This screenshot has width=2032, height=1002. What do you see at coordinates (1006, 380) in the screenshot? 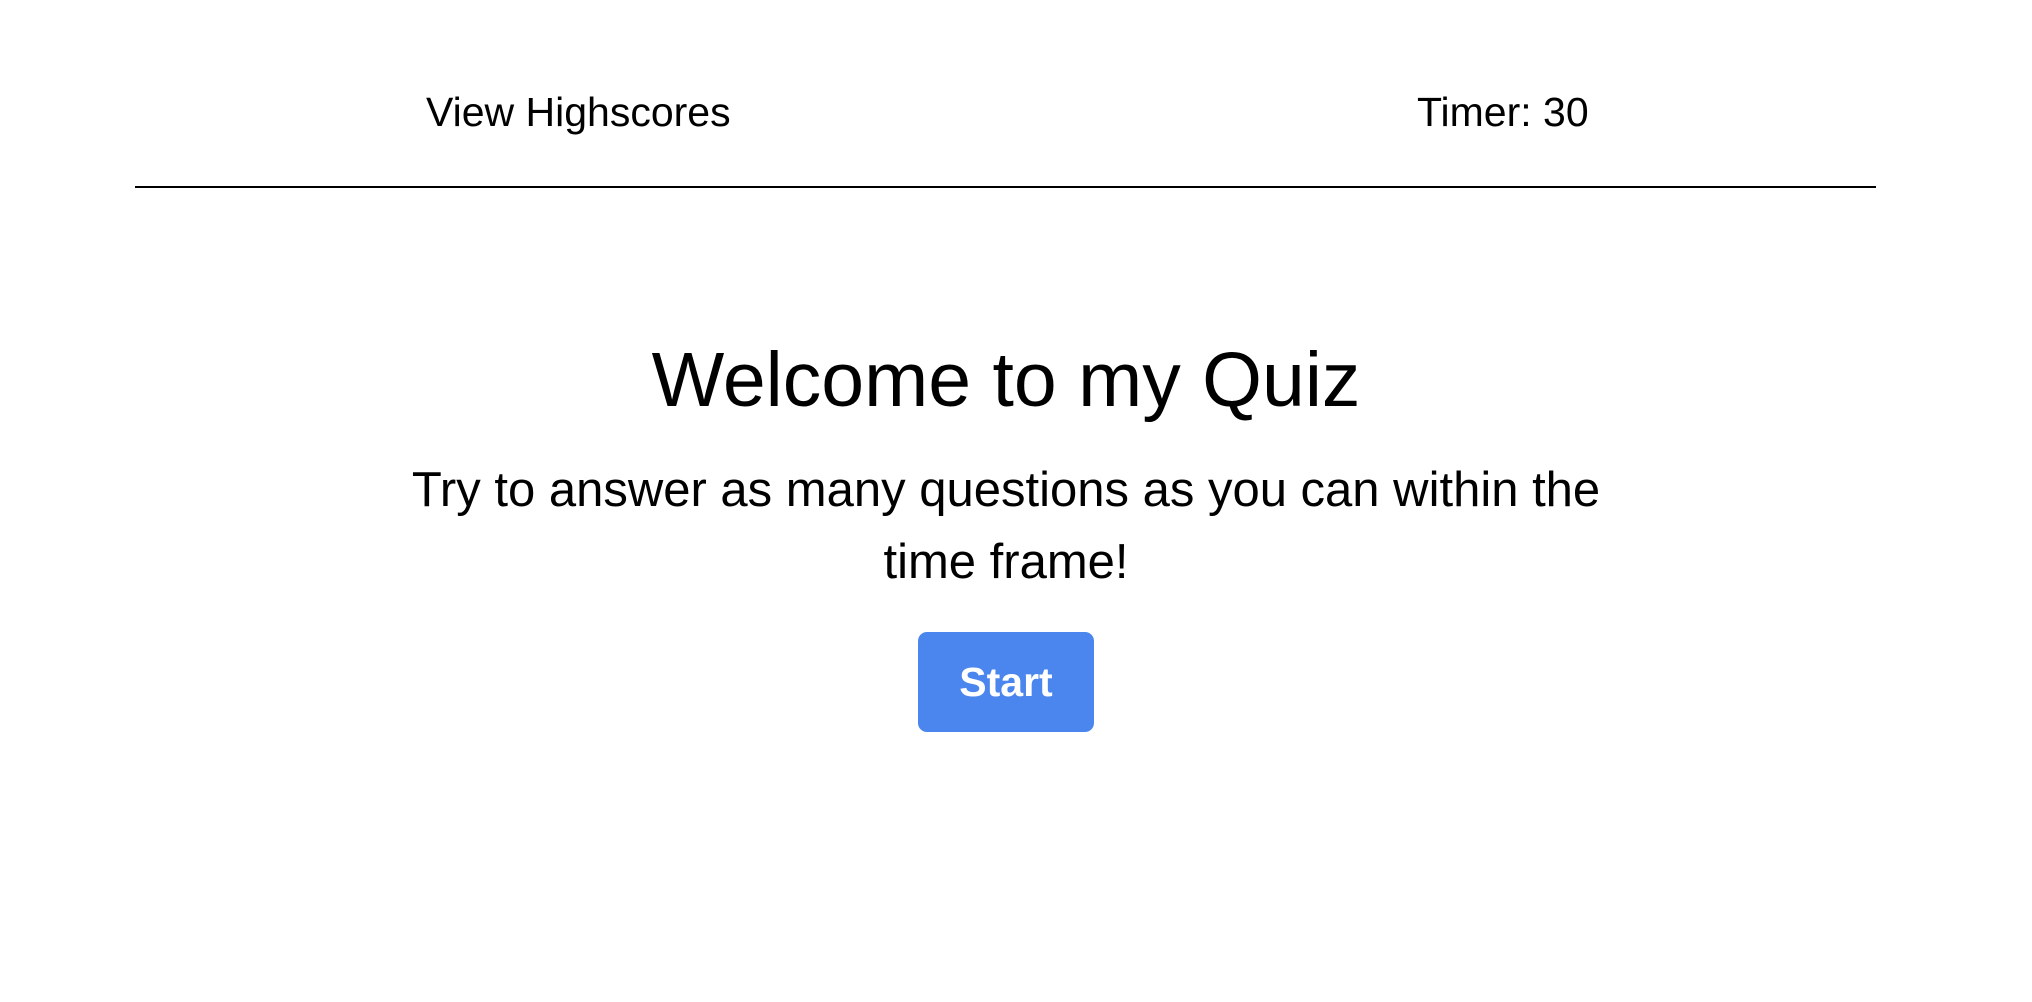
I see `page-title: Welcome to my Quiz` at bounding box center [1006, 380].